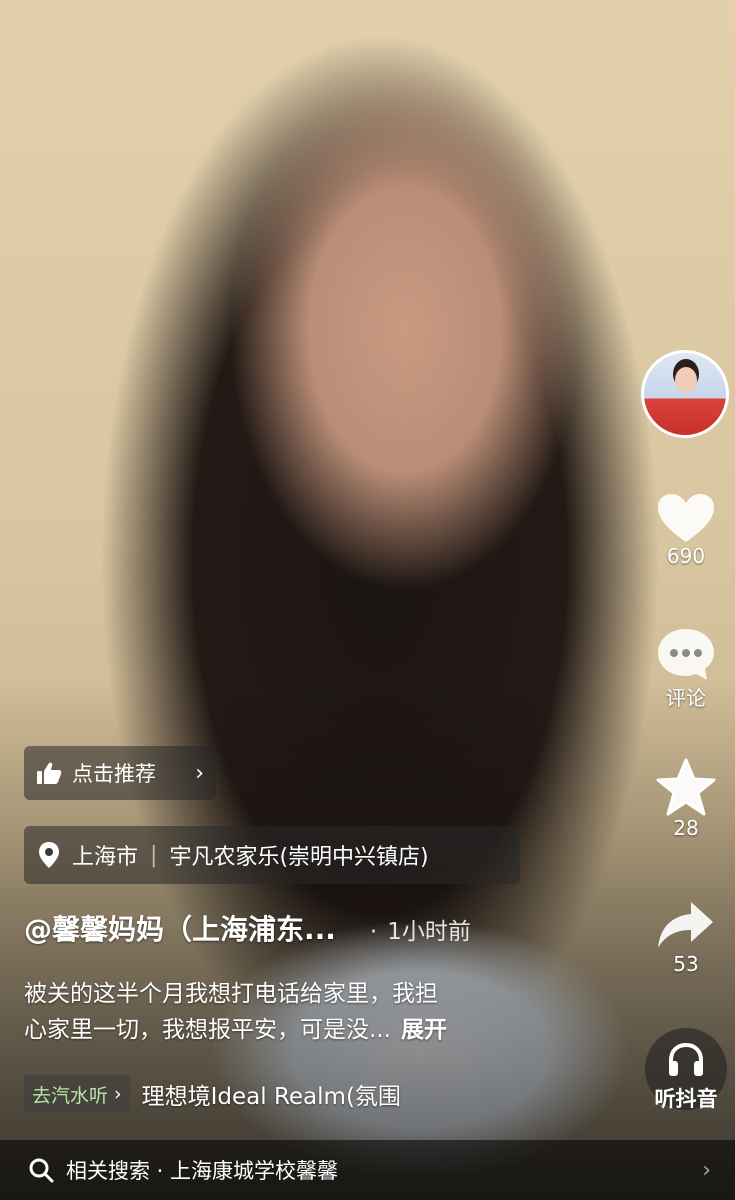 Image resolution: width=735 pixels, height=1200 pixels. I want to click on related-search-bar: 相关搜索 · 上海康城学校馨馨 ›, so click(367, 1170).